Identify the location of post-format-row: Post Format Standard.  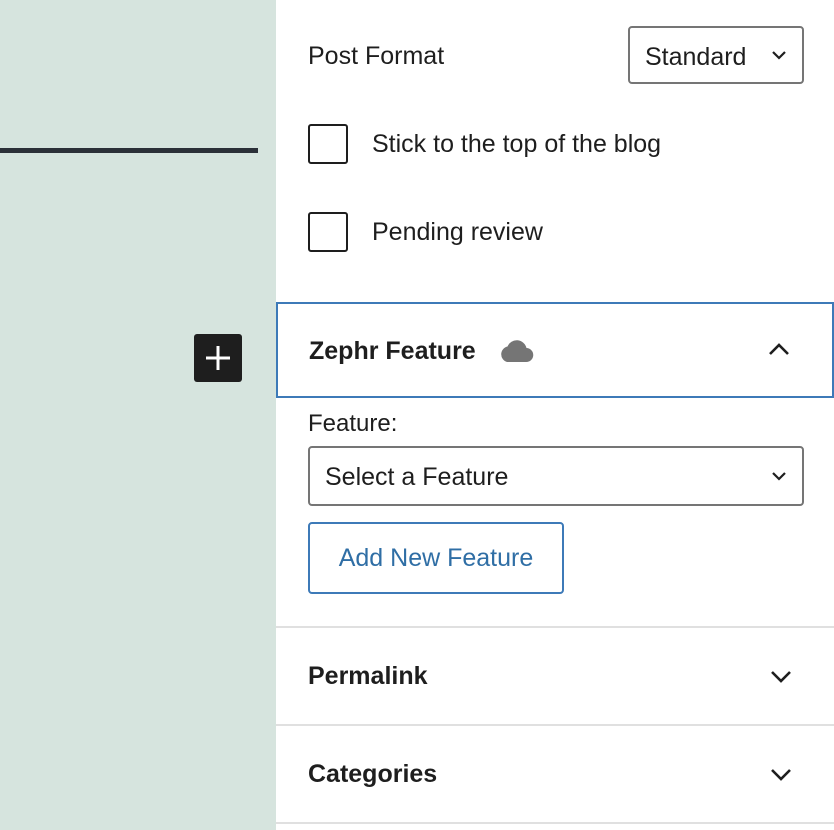
(556, 56).